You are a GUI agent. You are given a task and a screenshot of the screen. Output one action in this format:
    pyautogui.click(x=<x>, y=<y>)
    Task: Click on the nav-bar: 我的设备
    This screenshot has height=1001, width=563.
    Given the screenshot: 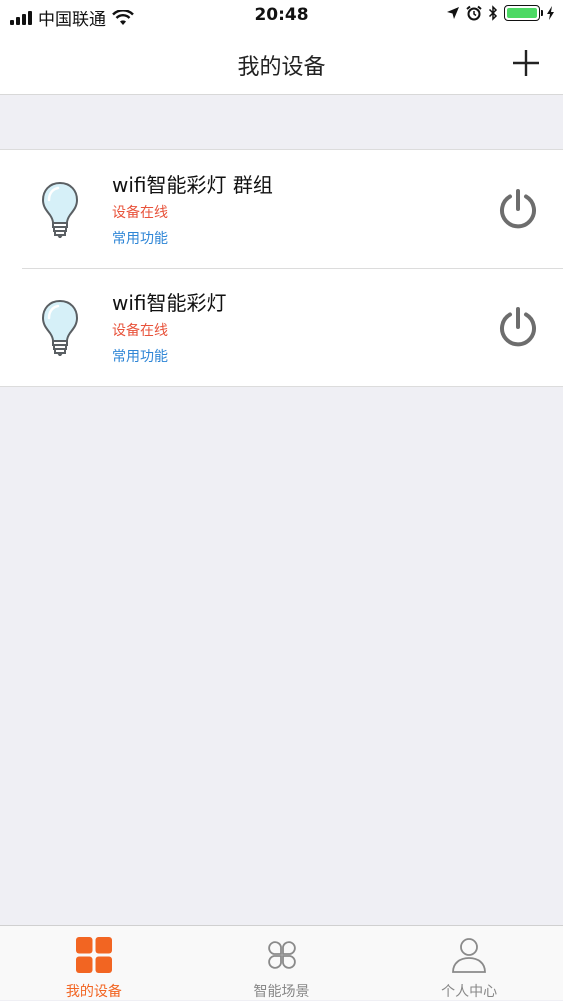 What is the action you would take?
    pyautogui.click(x=281, y=63)
    